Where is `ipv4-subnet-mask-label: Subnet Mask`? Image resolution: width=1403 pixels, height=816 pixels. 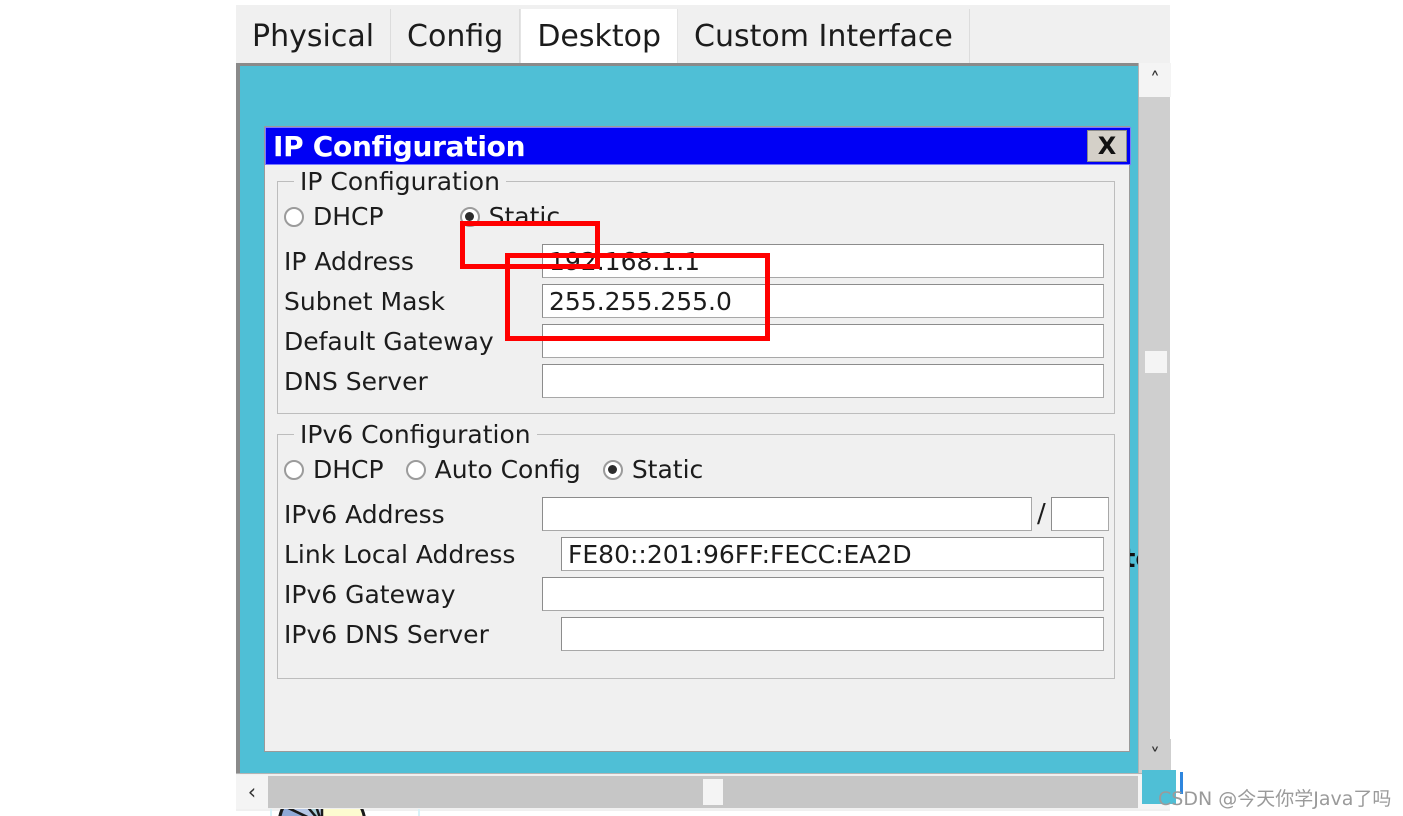 ipv4-subnet-mask-label: Subnet Mask is located at coordinates (364, 301).